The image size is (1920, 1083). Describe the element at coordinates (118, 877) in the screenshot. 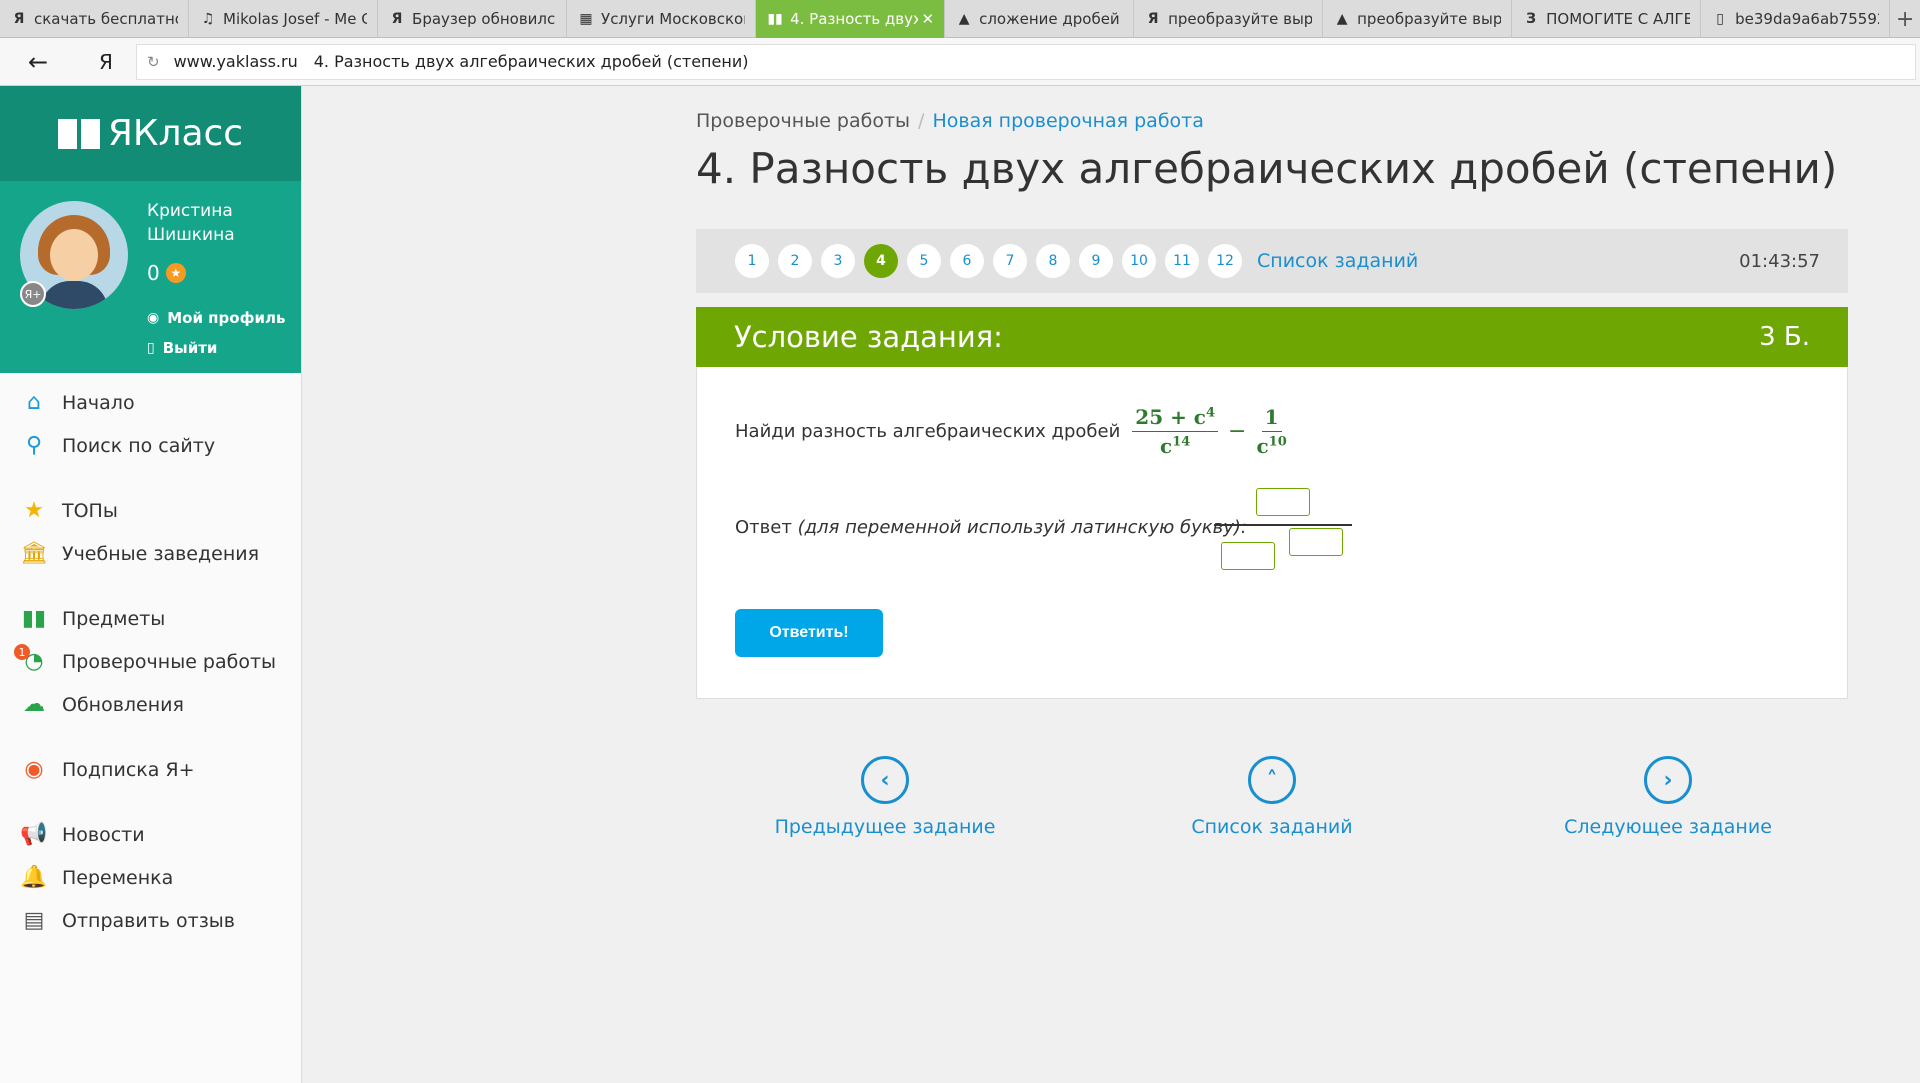

I see `sidebar-item-label: Переменка` at that location.